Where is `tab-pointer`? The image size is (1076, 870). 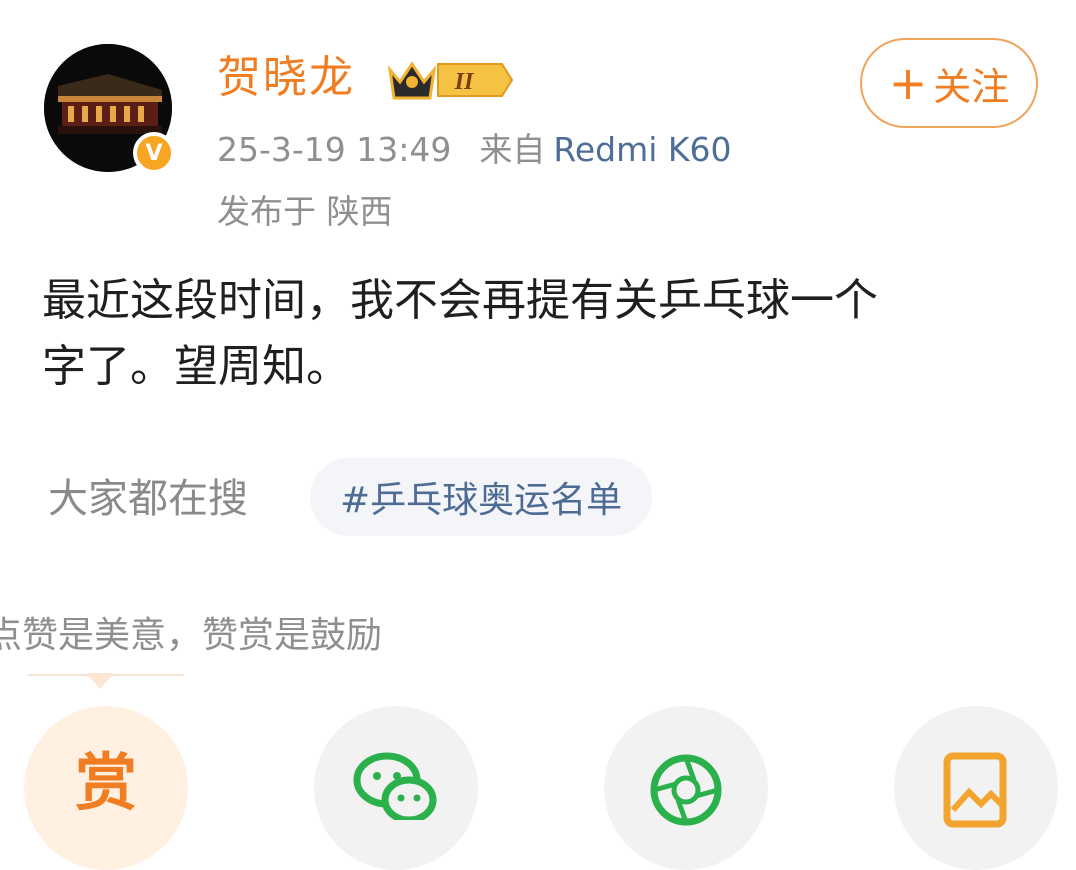
tab-pointer is located at coordinates (100, 681).